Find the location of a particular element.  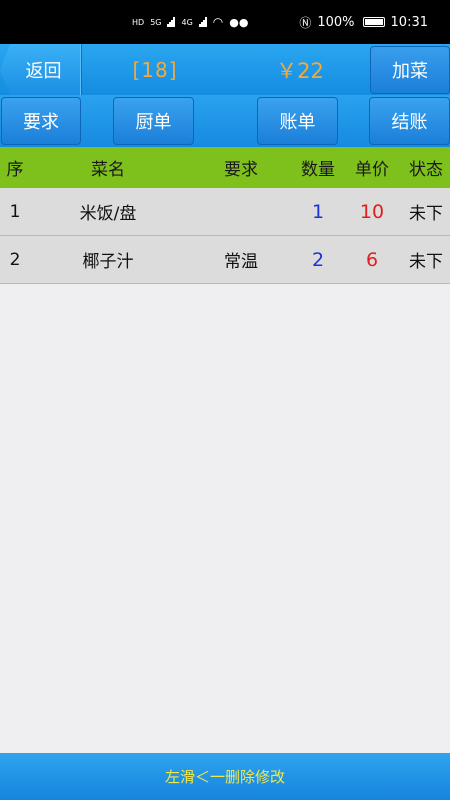

row-name: 椰子汁 is located at coordinates (108, 262).